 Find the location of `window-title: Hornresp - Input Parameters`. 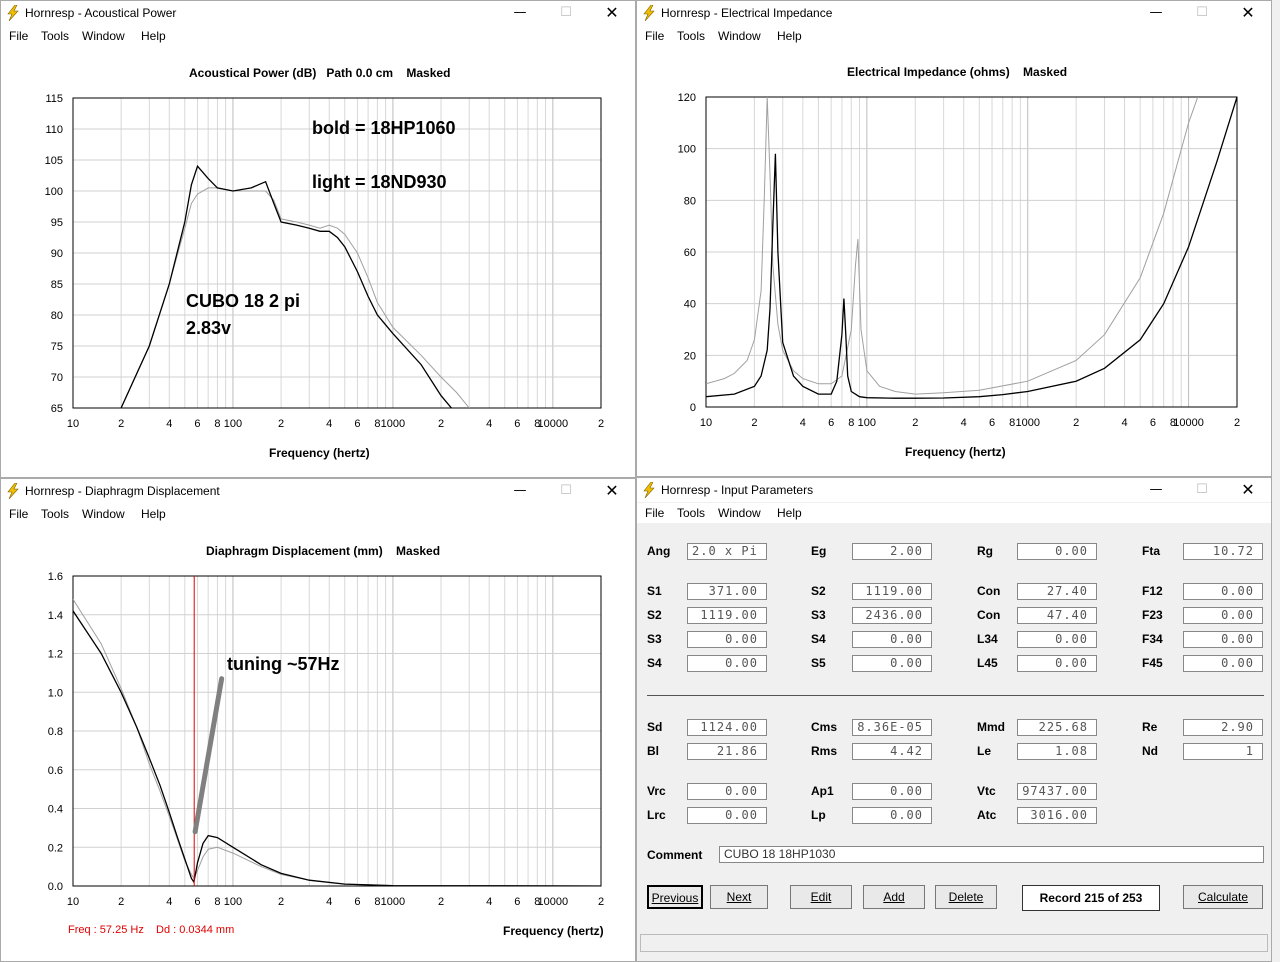

window-title: Hornresp - Input Parameters is located at coordinates (737, 490).